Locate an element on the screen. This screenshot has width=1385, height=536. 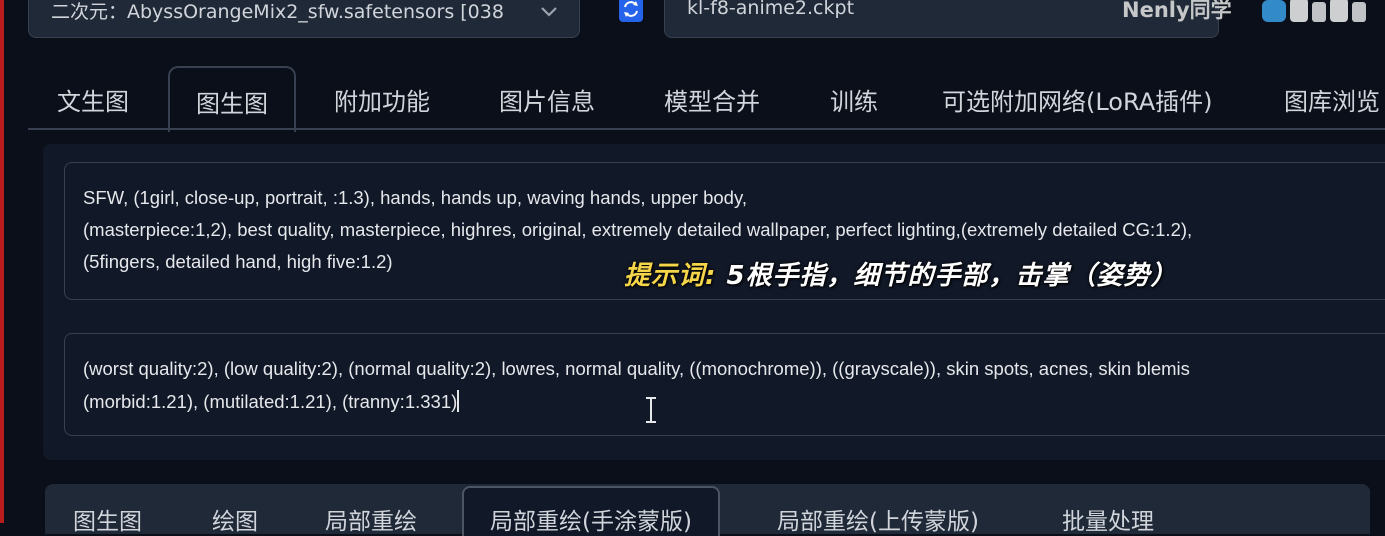
subtab-inpaint: 局部重绘 is located at coordinates (371, 519).